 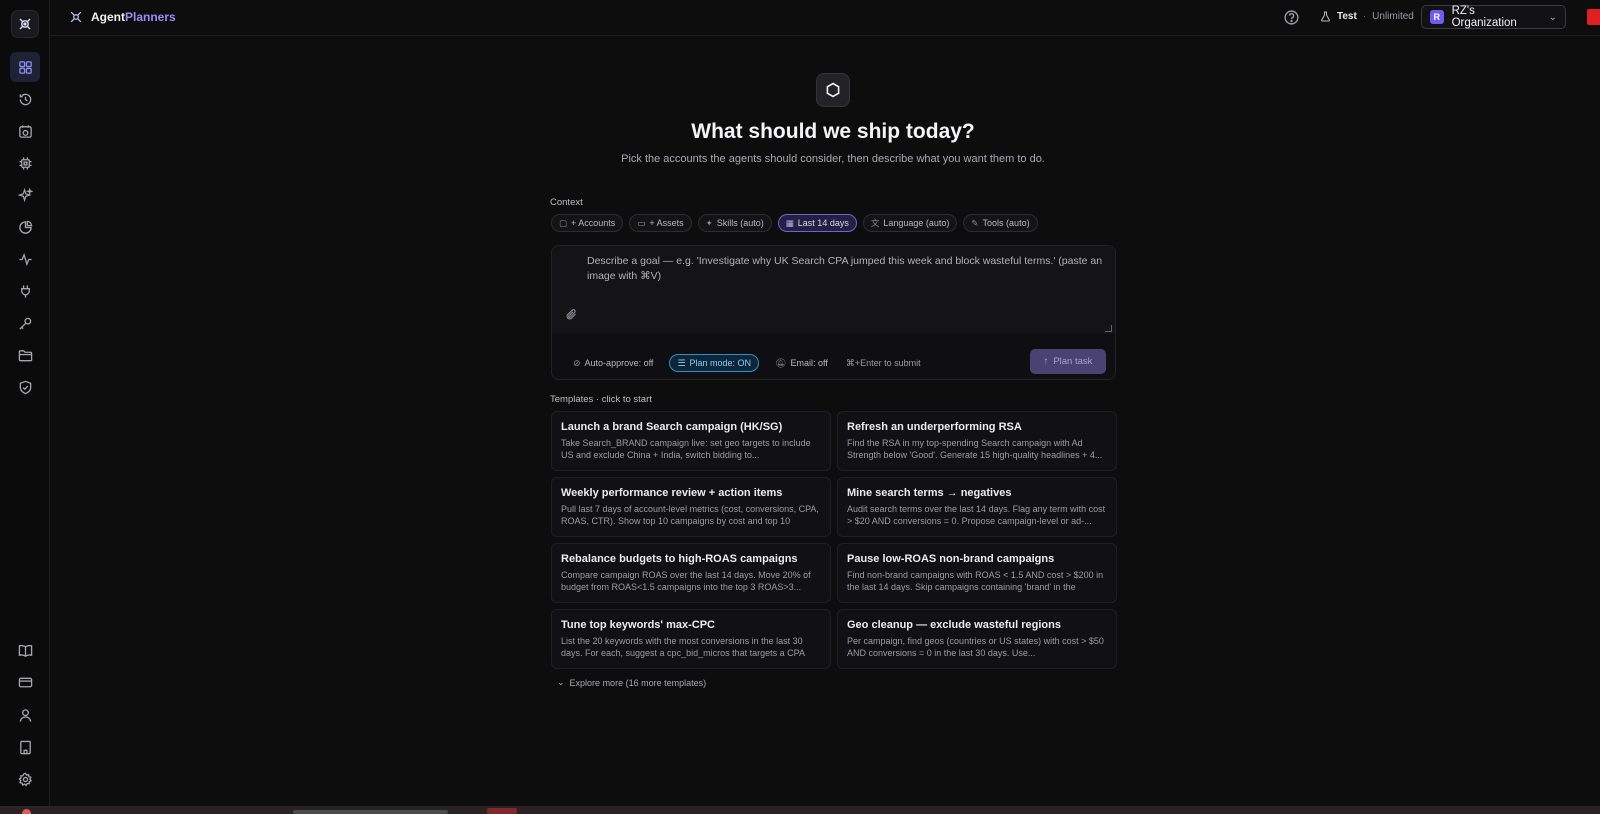 I want to click on os-taskbar, so click(x=800, y=810).